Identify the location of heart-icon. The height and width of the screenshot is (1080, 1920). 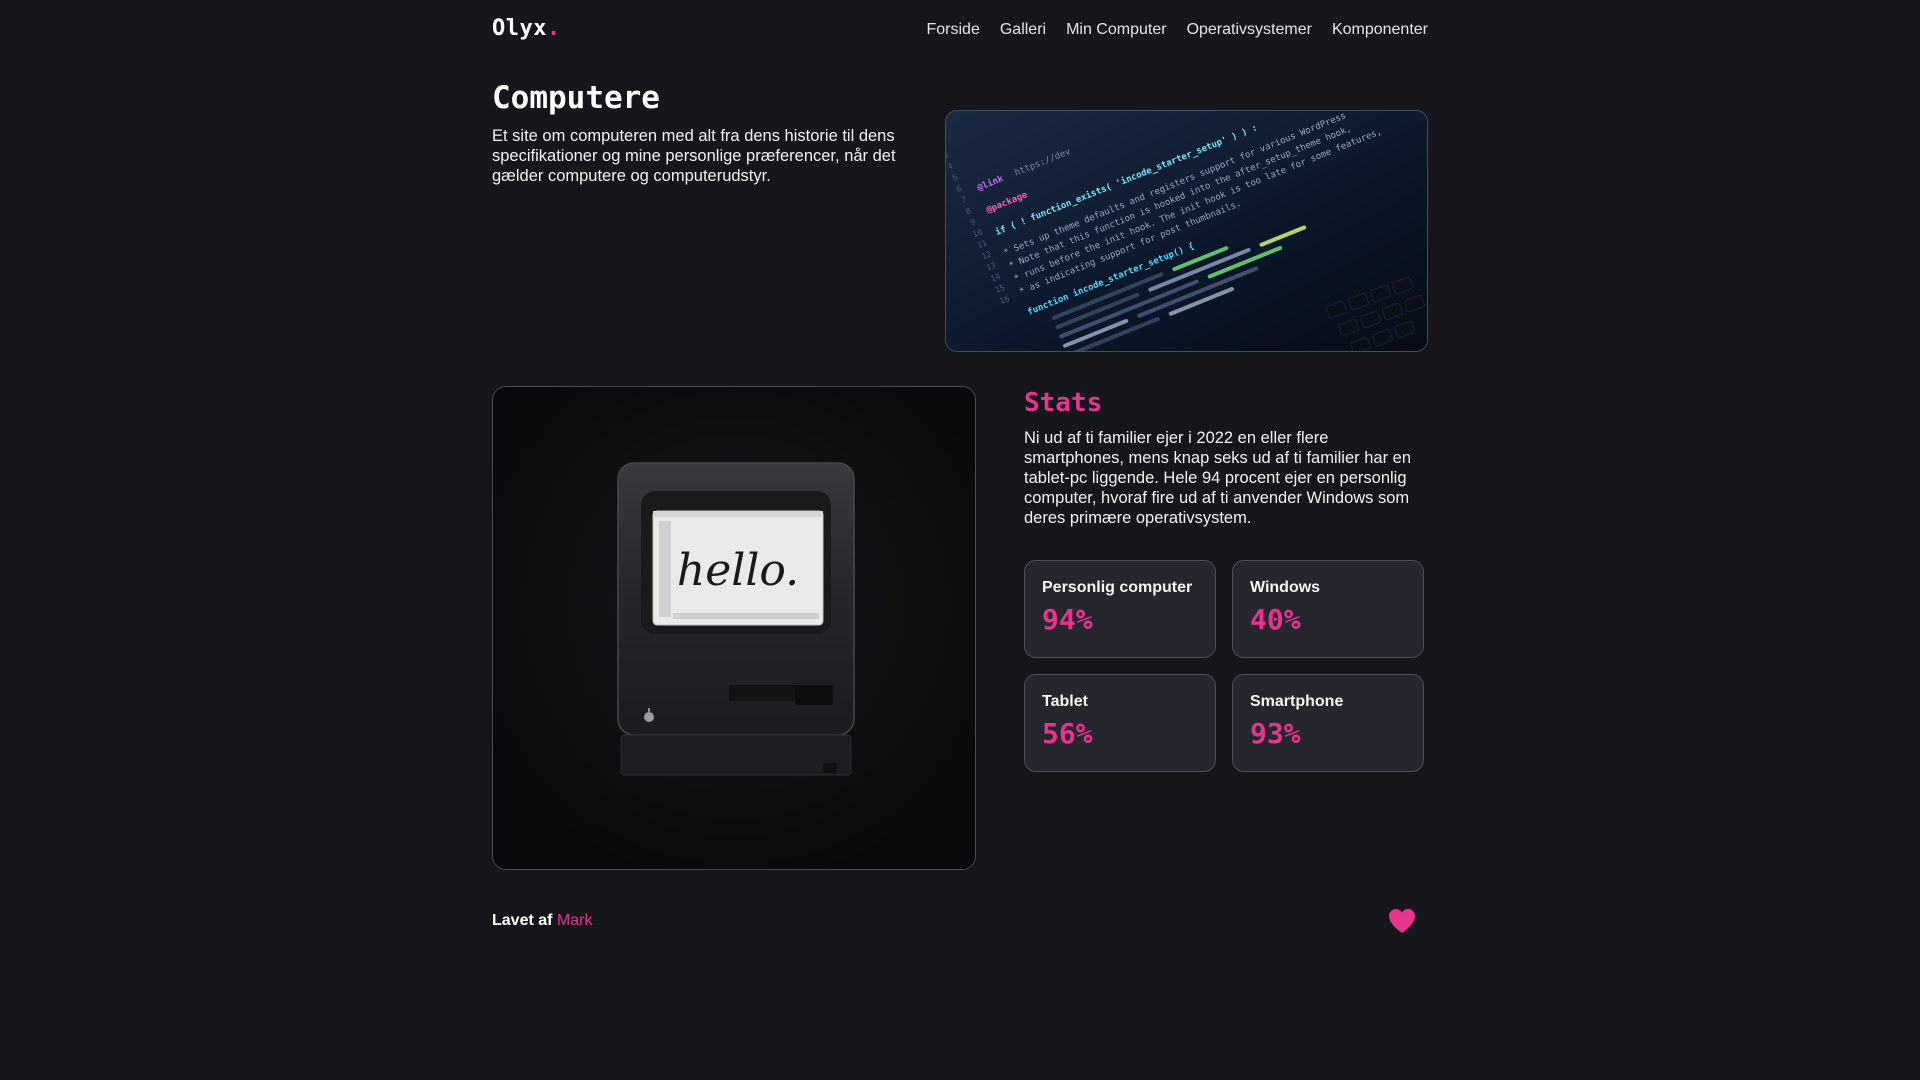
(1402, 923).